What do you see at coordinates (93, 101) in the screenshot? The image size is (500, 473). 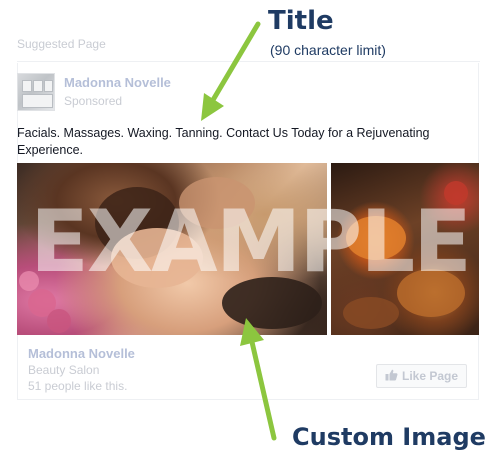 I see `sponsored-label: Sponsored` at bounding box center [93, 101].